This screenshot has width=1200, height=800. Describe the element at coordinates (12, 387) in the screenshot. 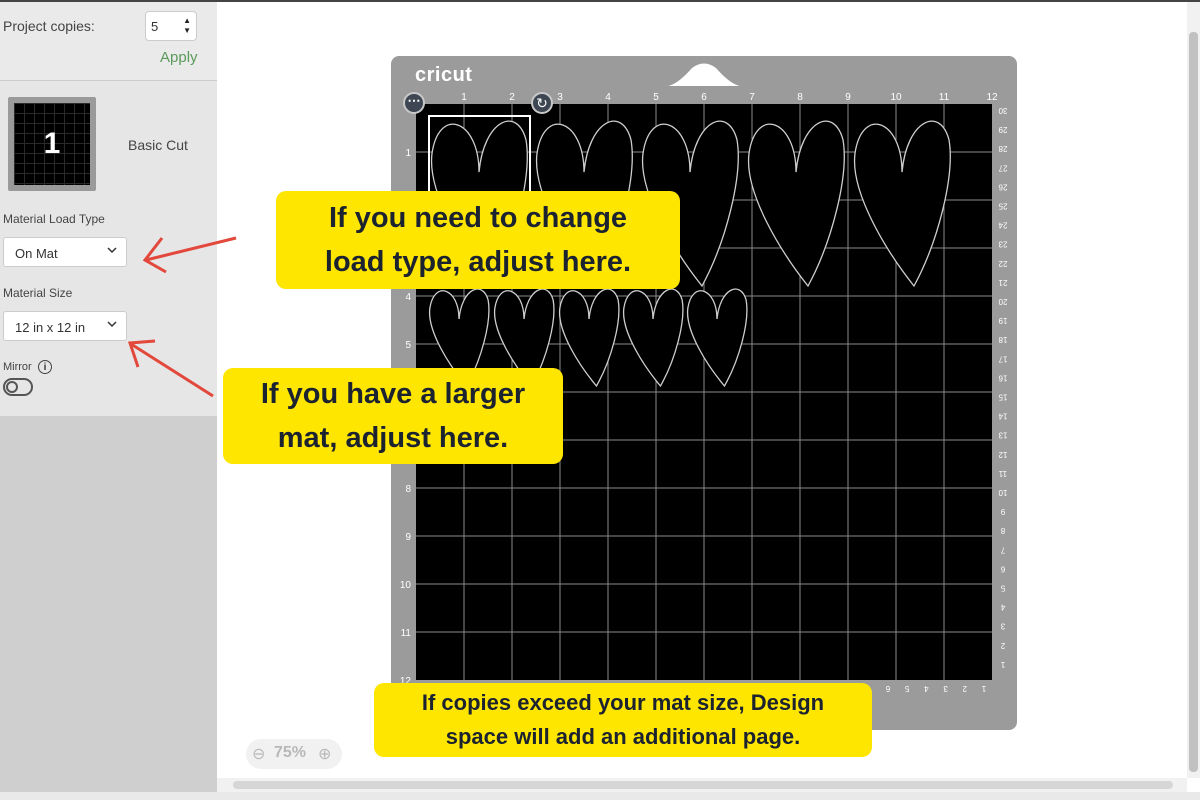

I see `toggle-knob` at that location.